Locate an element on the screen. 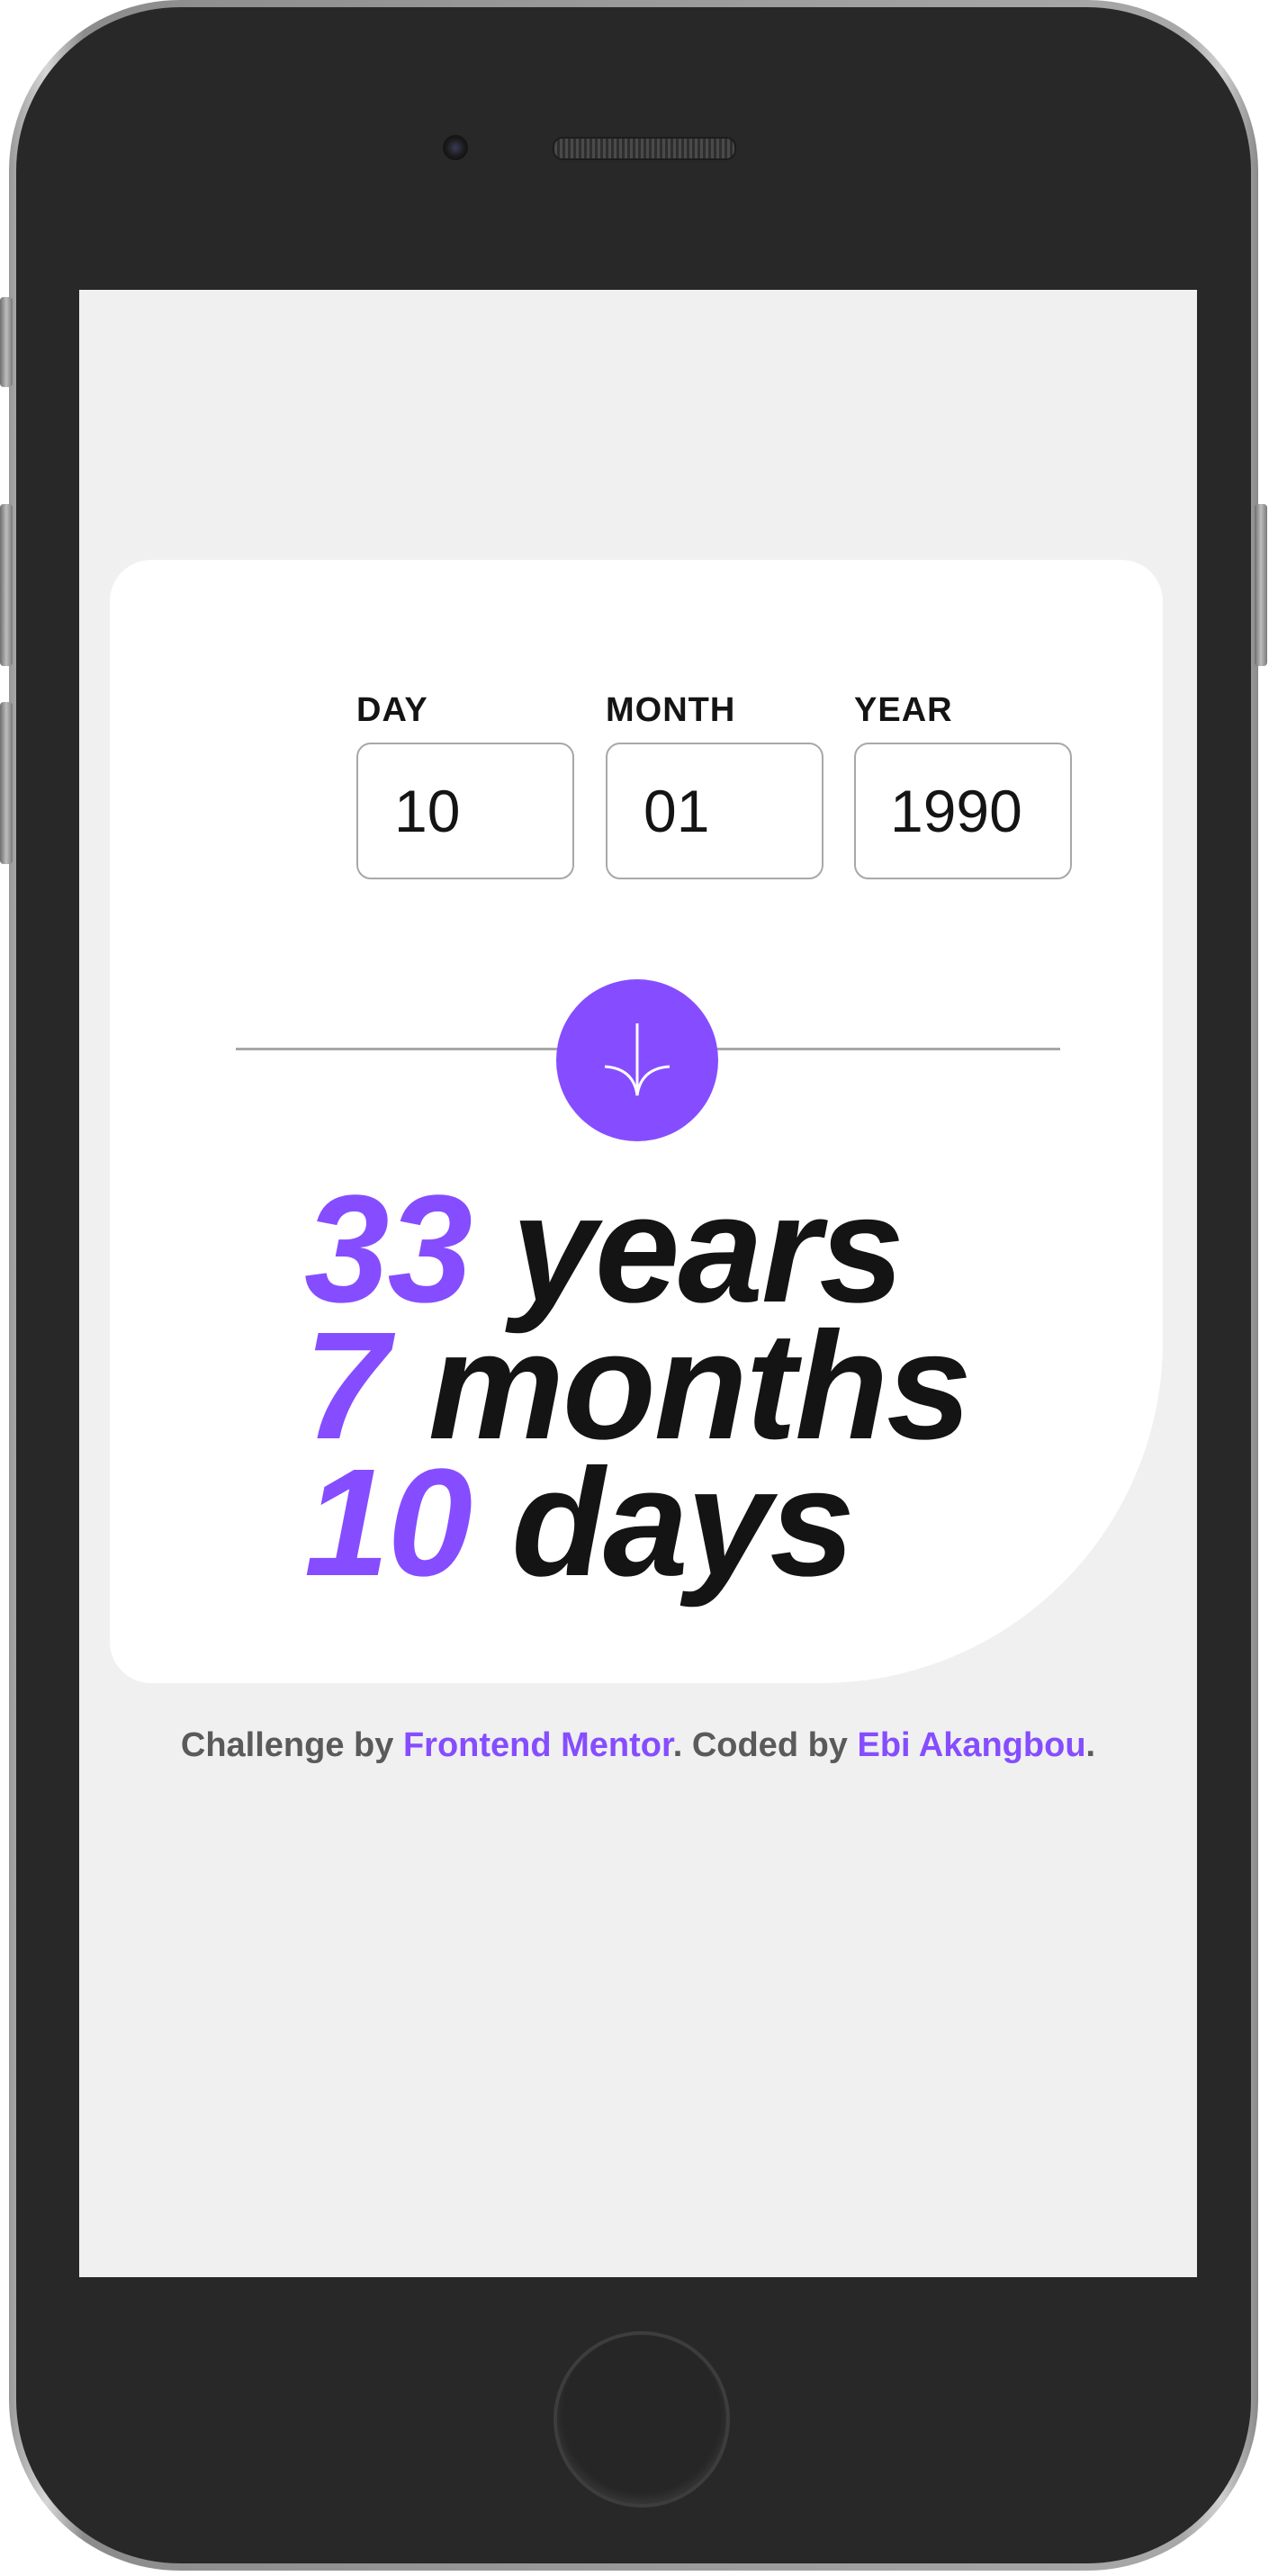  year-label: YEAR is located at coordinates (903, 710).